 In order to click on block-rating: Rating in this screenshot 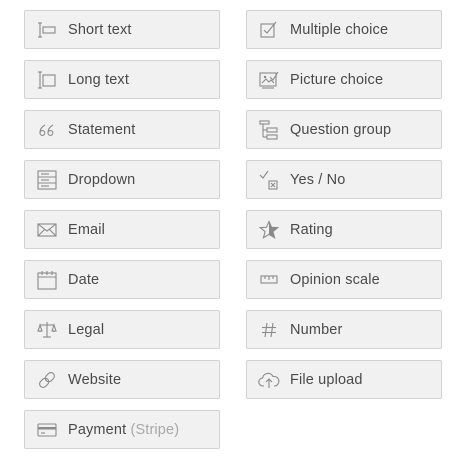, I will do `click(344, 229)`.